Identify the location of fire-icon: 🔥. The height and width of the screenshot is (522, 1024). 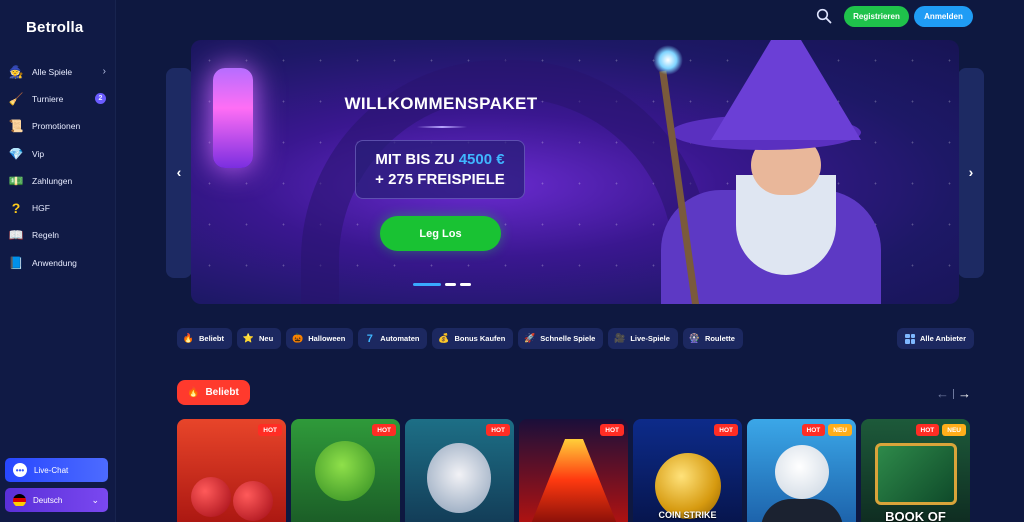
(188, 338).